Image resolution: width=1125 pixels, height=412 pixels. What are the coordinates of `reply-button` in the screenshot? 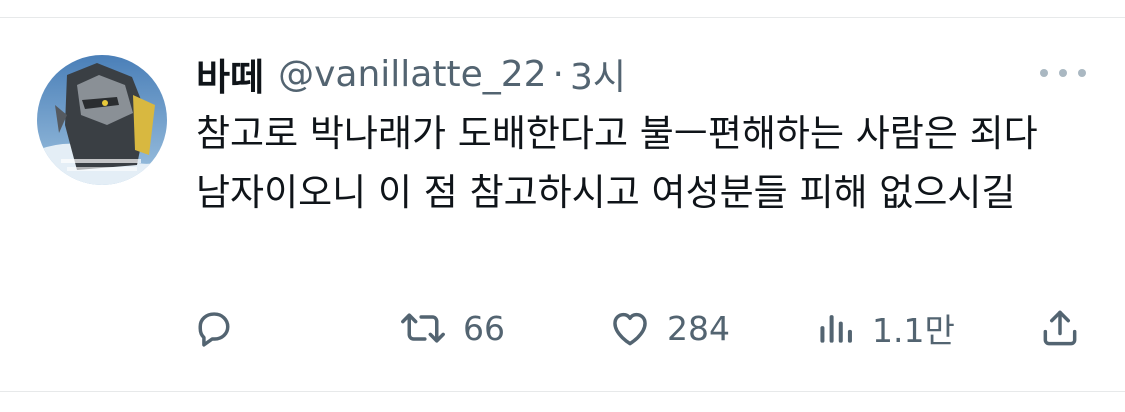 It's located at (214, 328).